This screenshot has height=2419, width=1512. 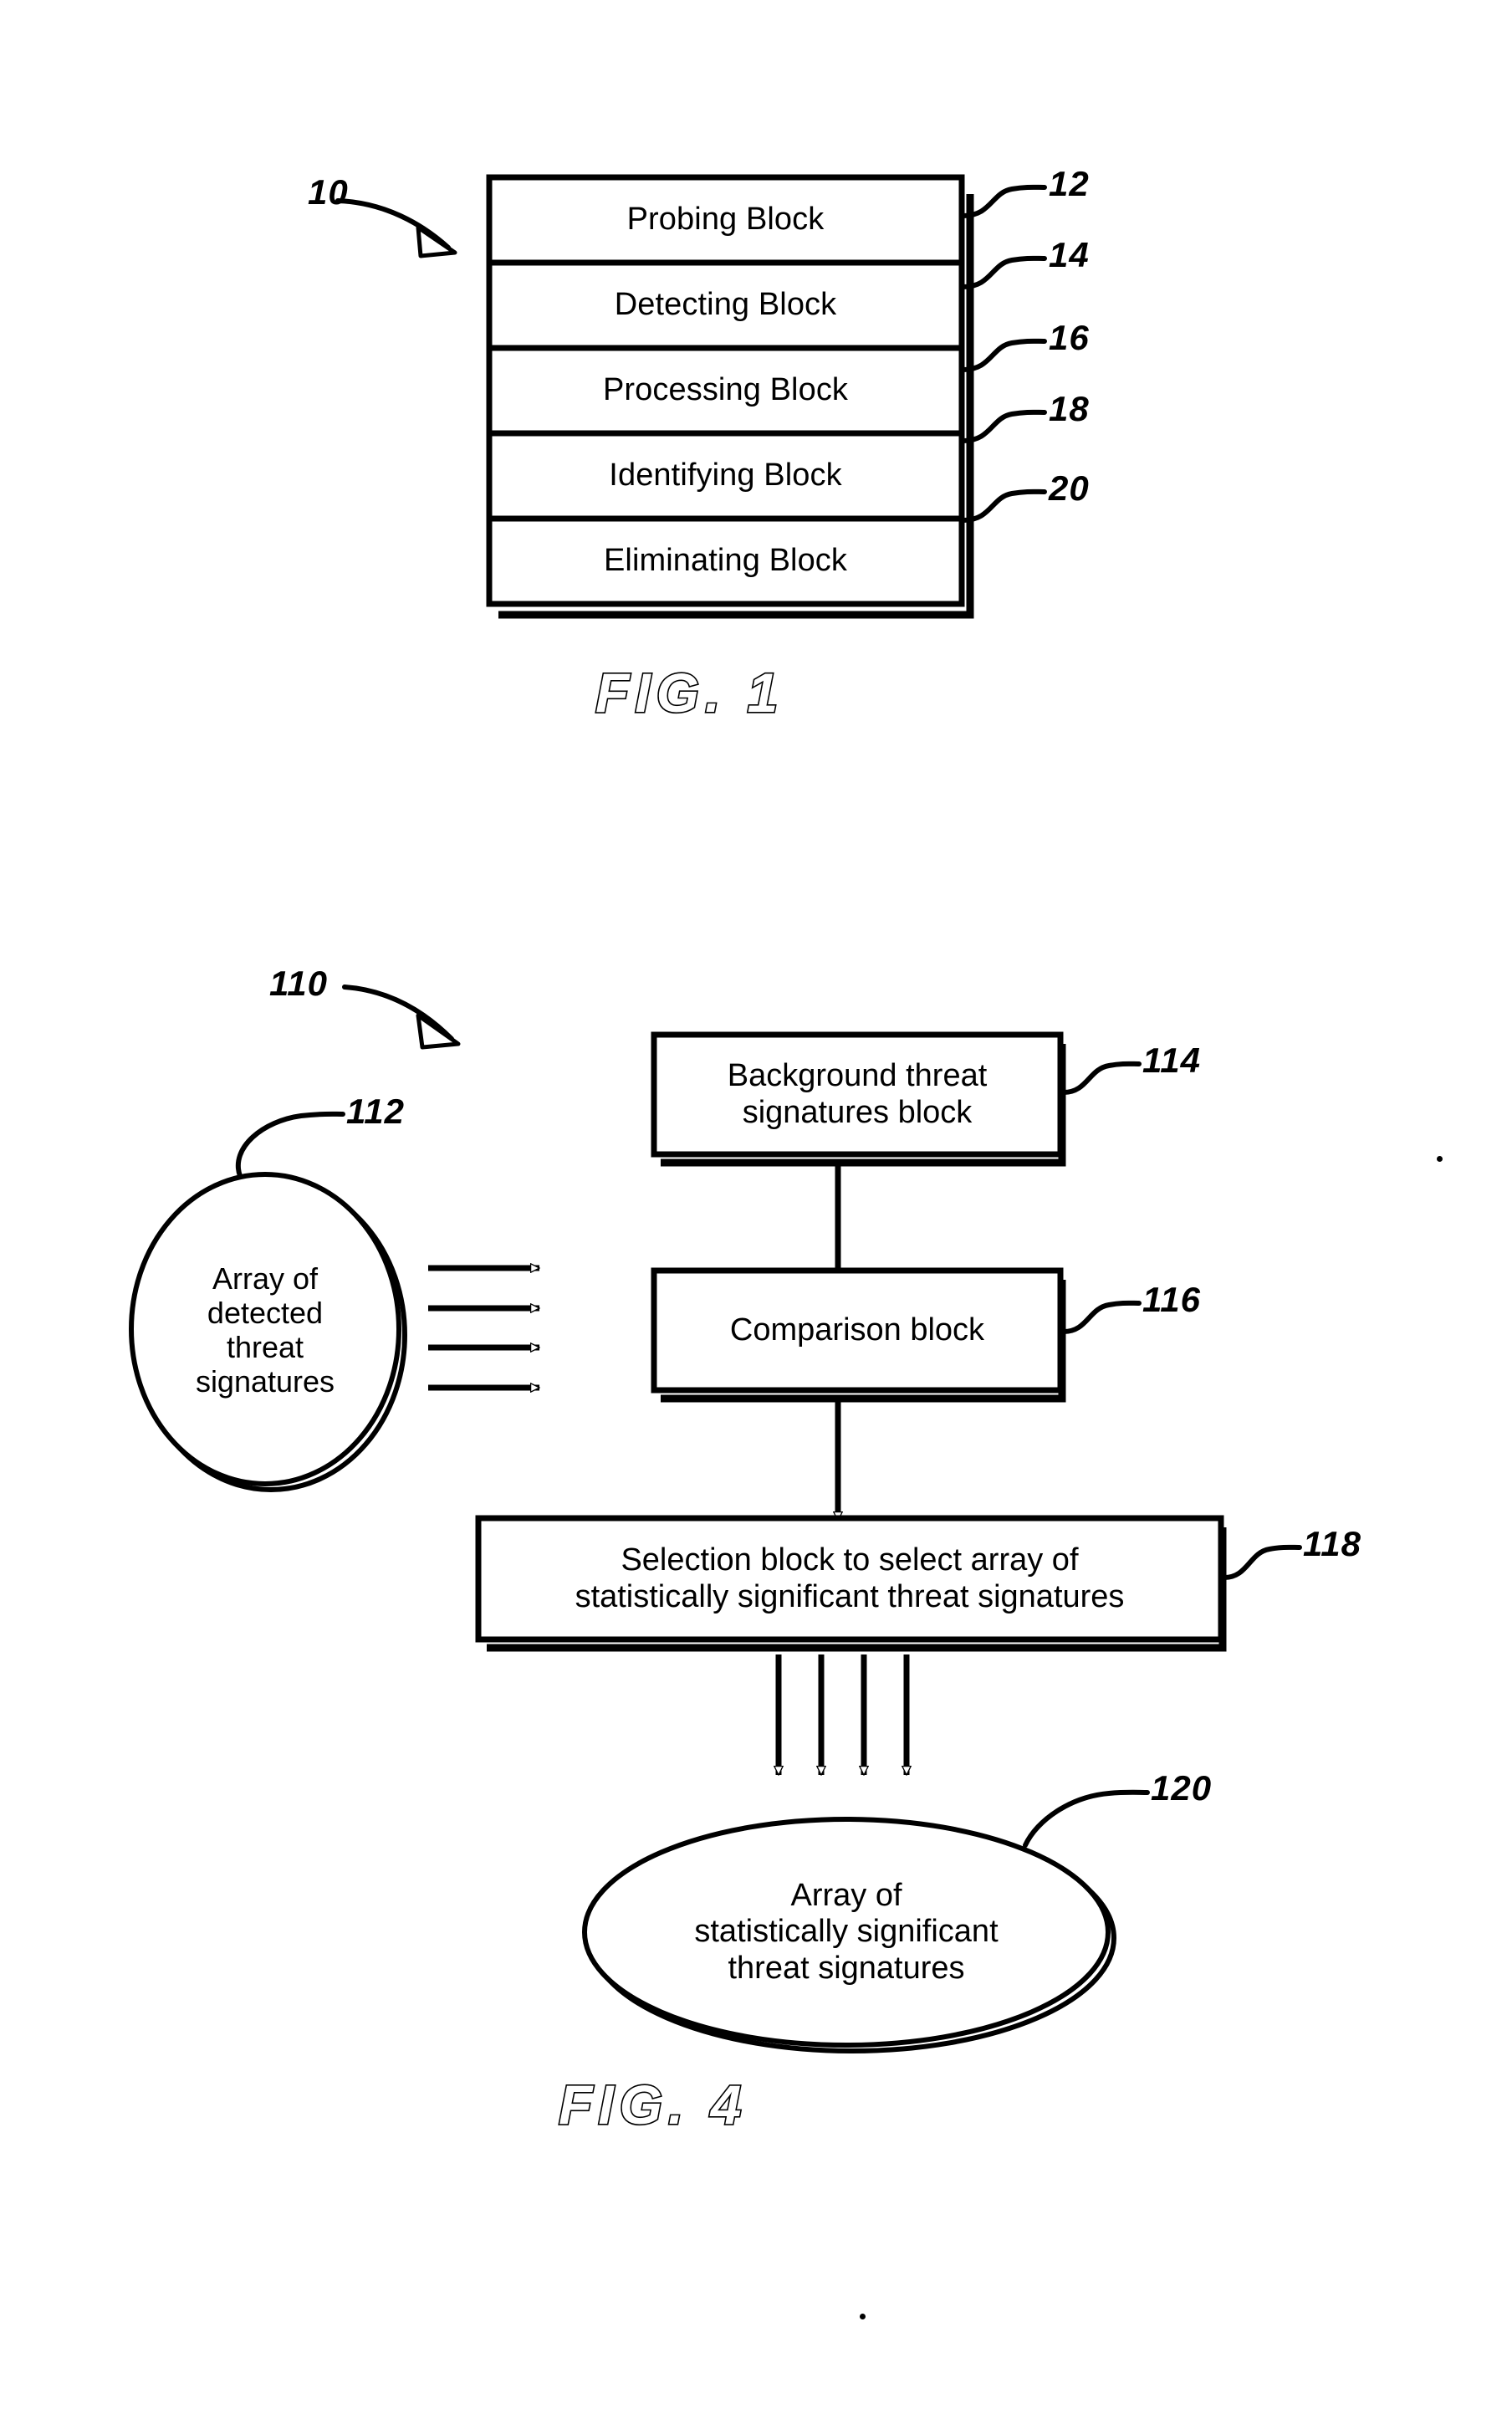 What do you see at coordinates (375, 1111) in the screenshot?
I see `ref-numeral-112: 112` at bounding box center [375, 1111].